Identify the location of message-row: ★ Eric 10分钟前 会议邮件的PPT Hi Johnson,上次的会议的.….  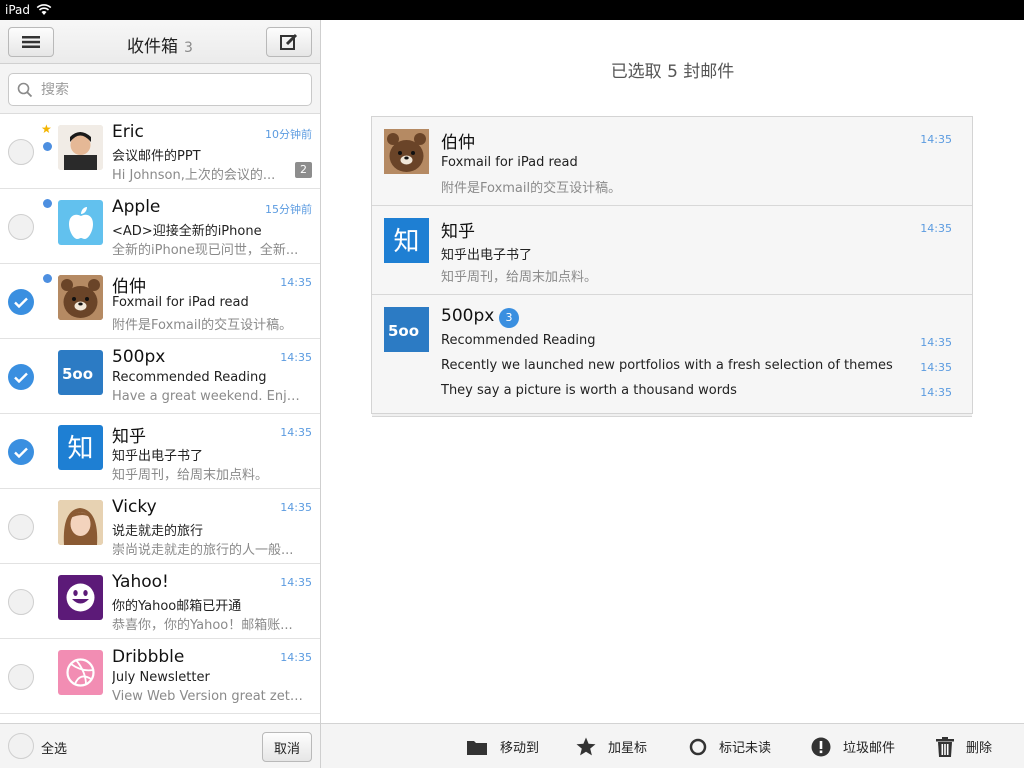
(160, 151).